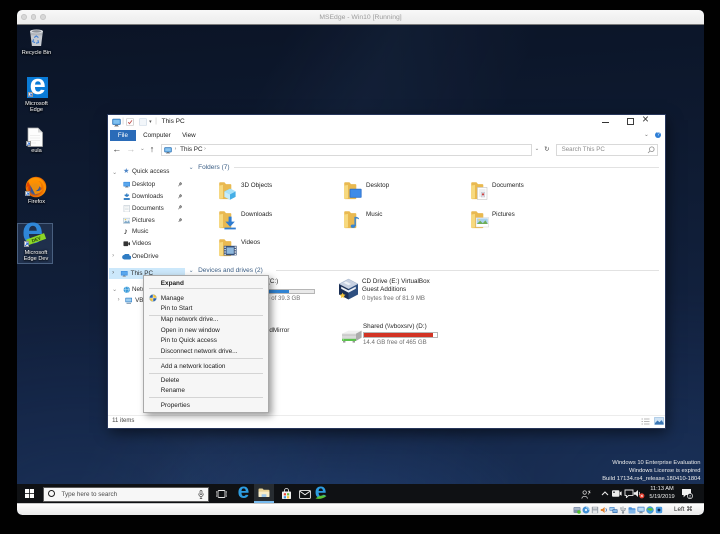 The width and height of the screenshot is (720, 534). What do you see at coordinates (689, 496) in the screenshot?
I see `svg-text: 2` at bounding box center [689, 496].